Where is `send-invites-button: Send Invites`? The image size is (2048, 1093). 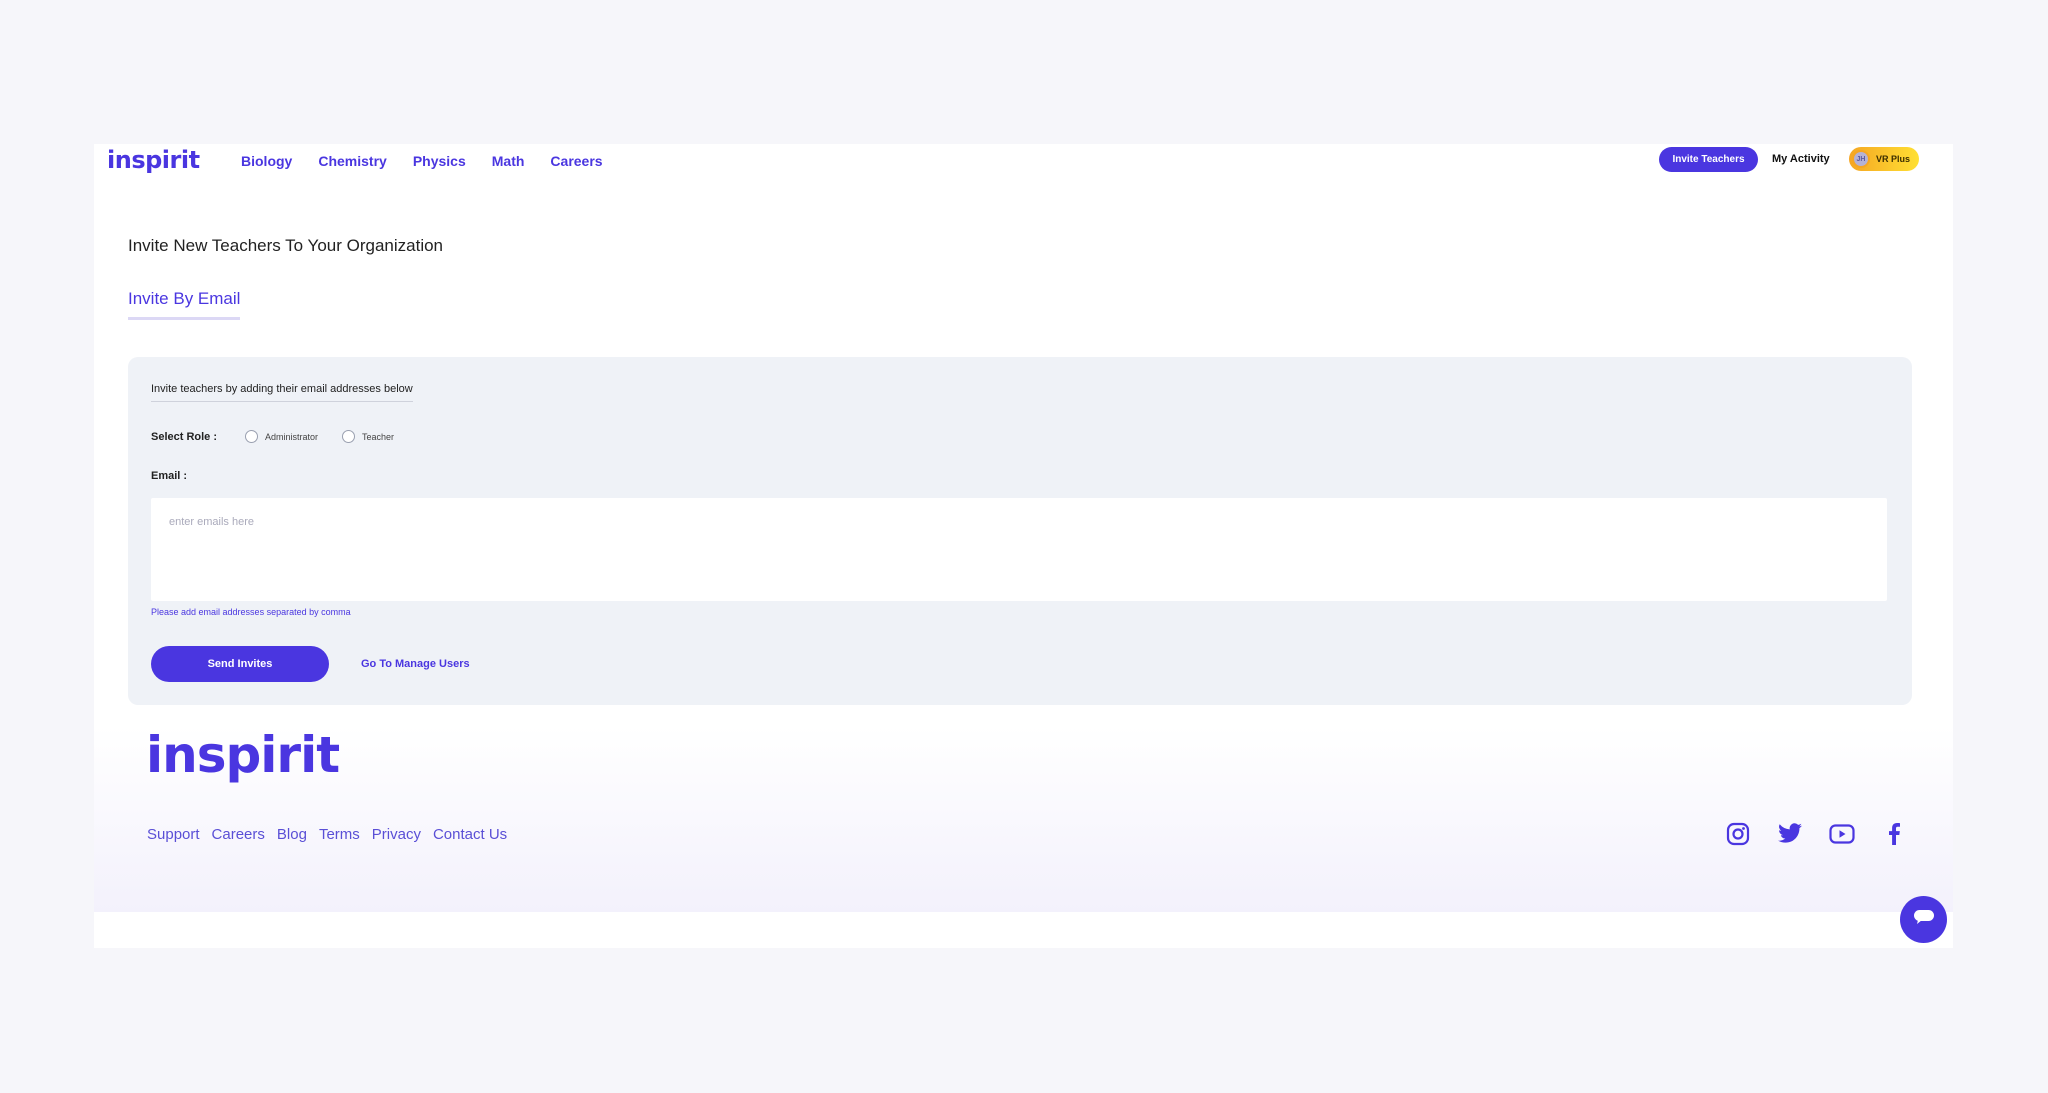
send-invites-button: Send Invites is located at coordinates (240, 664).